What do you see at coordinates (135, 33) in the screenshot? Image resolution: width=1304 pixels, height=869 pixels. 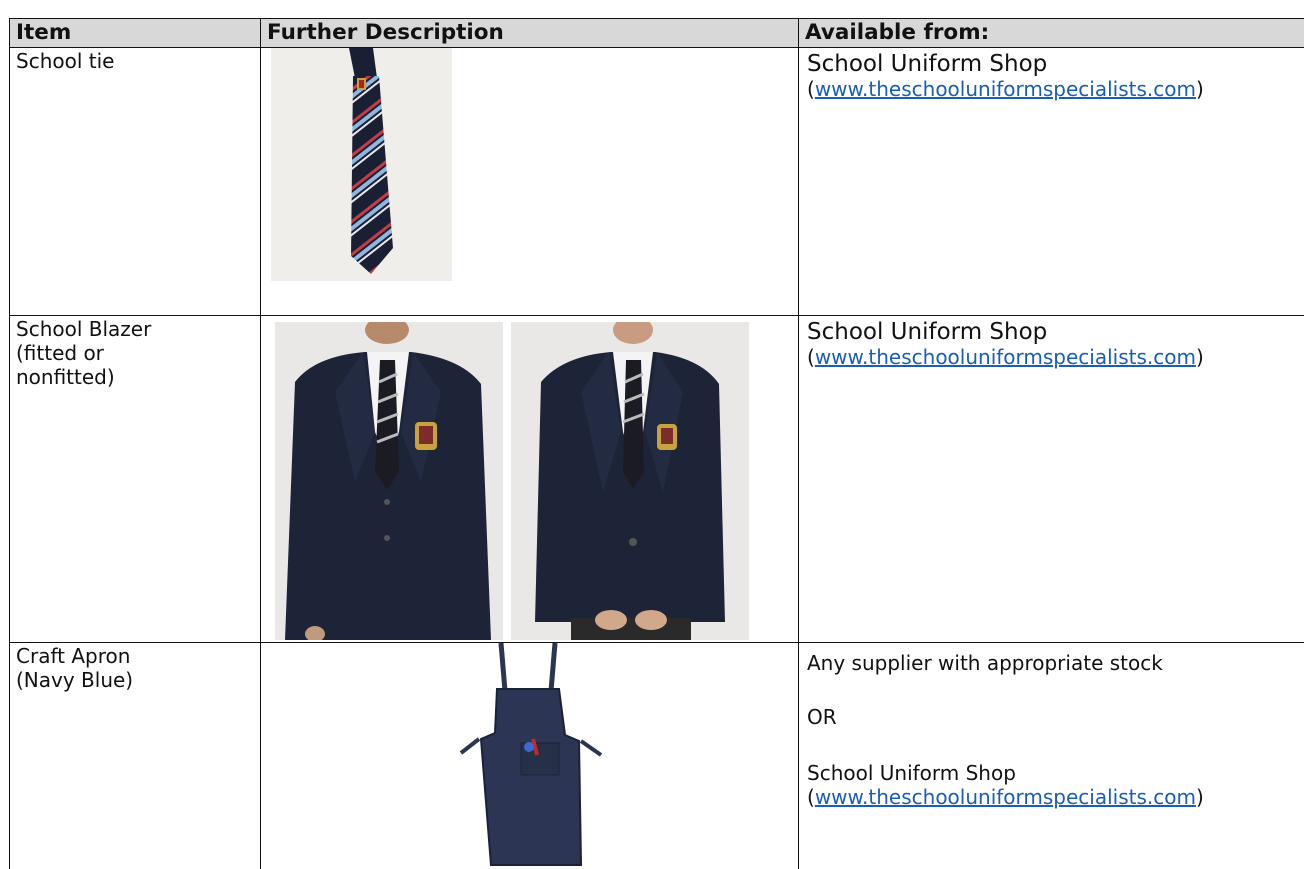 I see `header-item: Item` at bounding box center [135, 33].